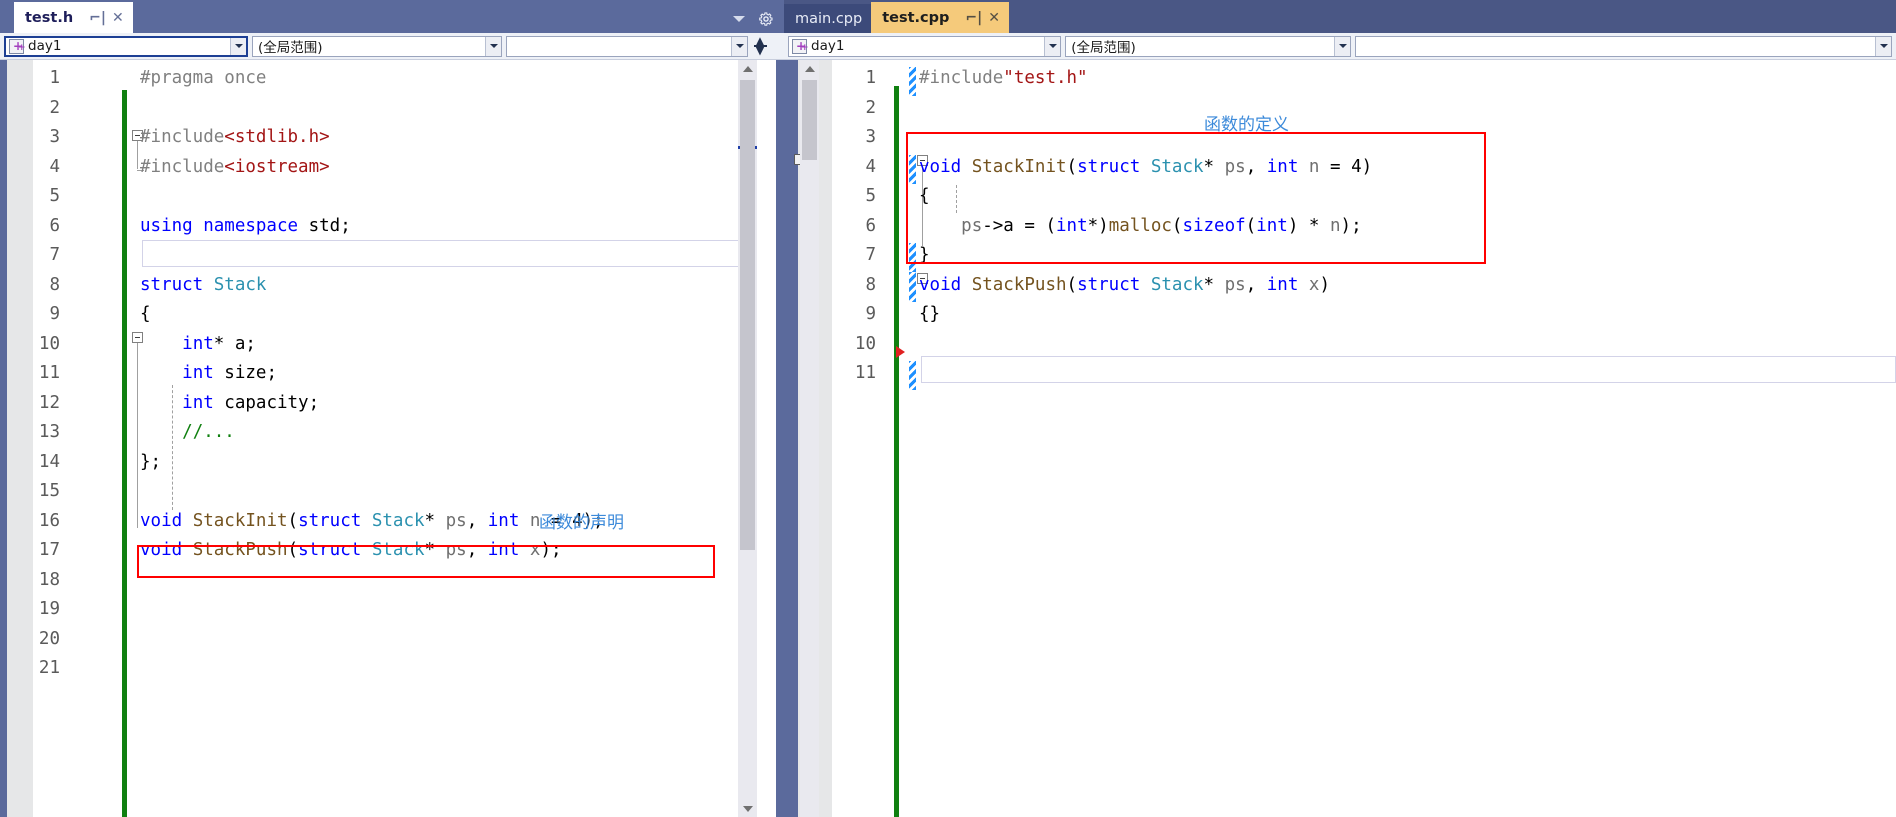 The width and height of the screenshot is (1896, 817). Describe the element at coordinates (1340, 79) in the screenshot. I see `code-line: 1 #include"test.h"` at that location.